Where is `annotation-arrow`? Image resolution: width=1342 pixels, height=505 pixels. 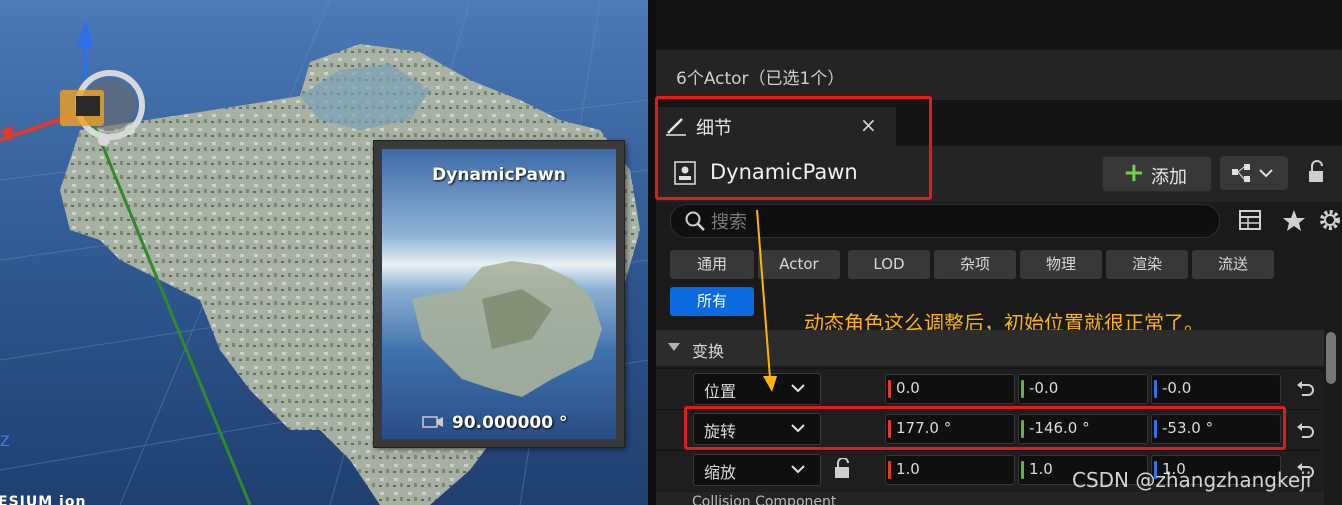
annotation-arrow is located at coordinates (766, 300).